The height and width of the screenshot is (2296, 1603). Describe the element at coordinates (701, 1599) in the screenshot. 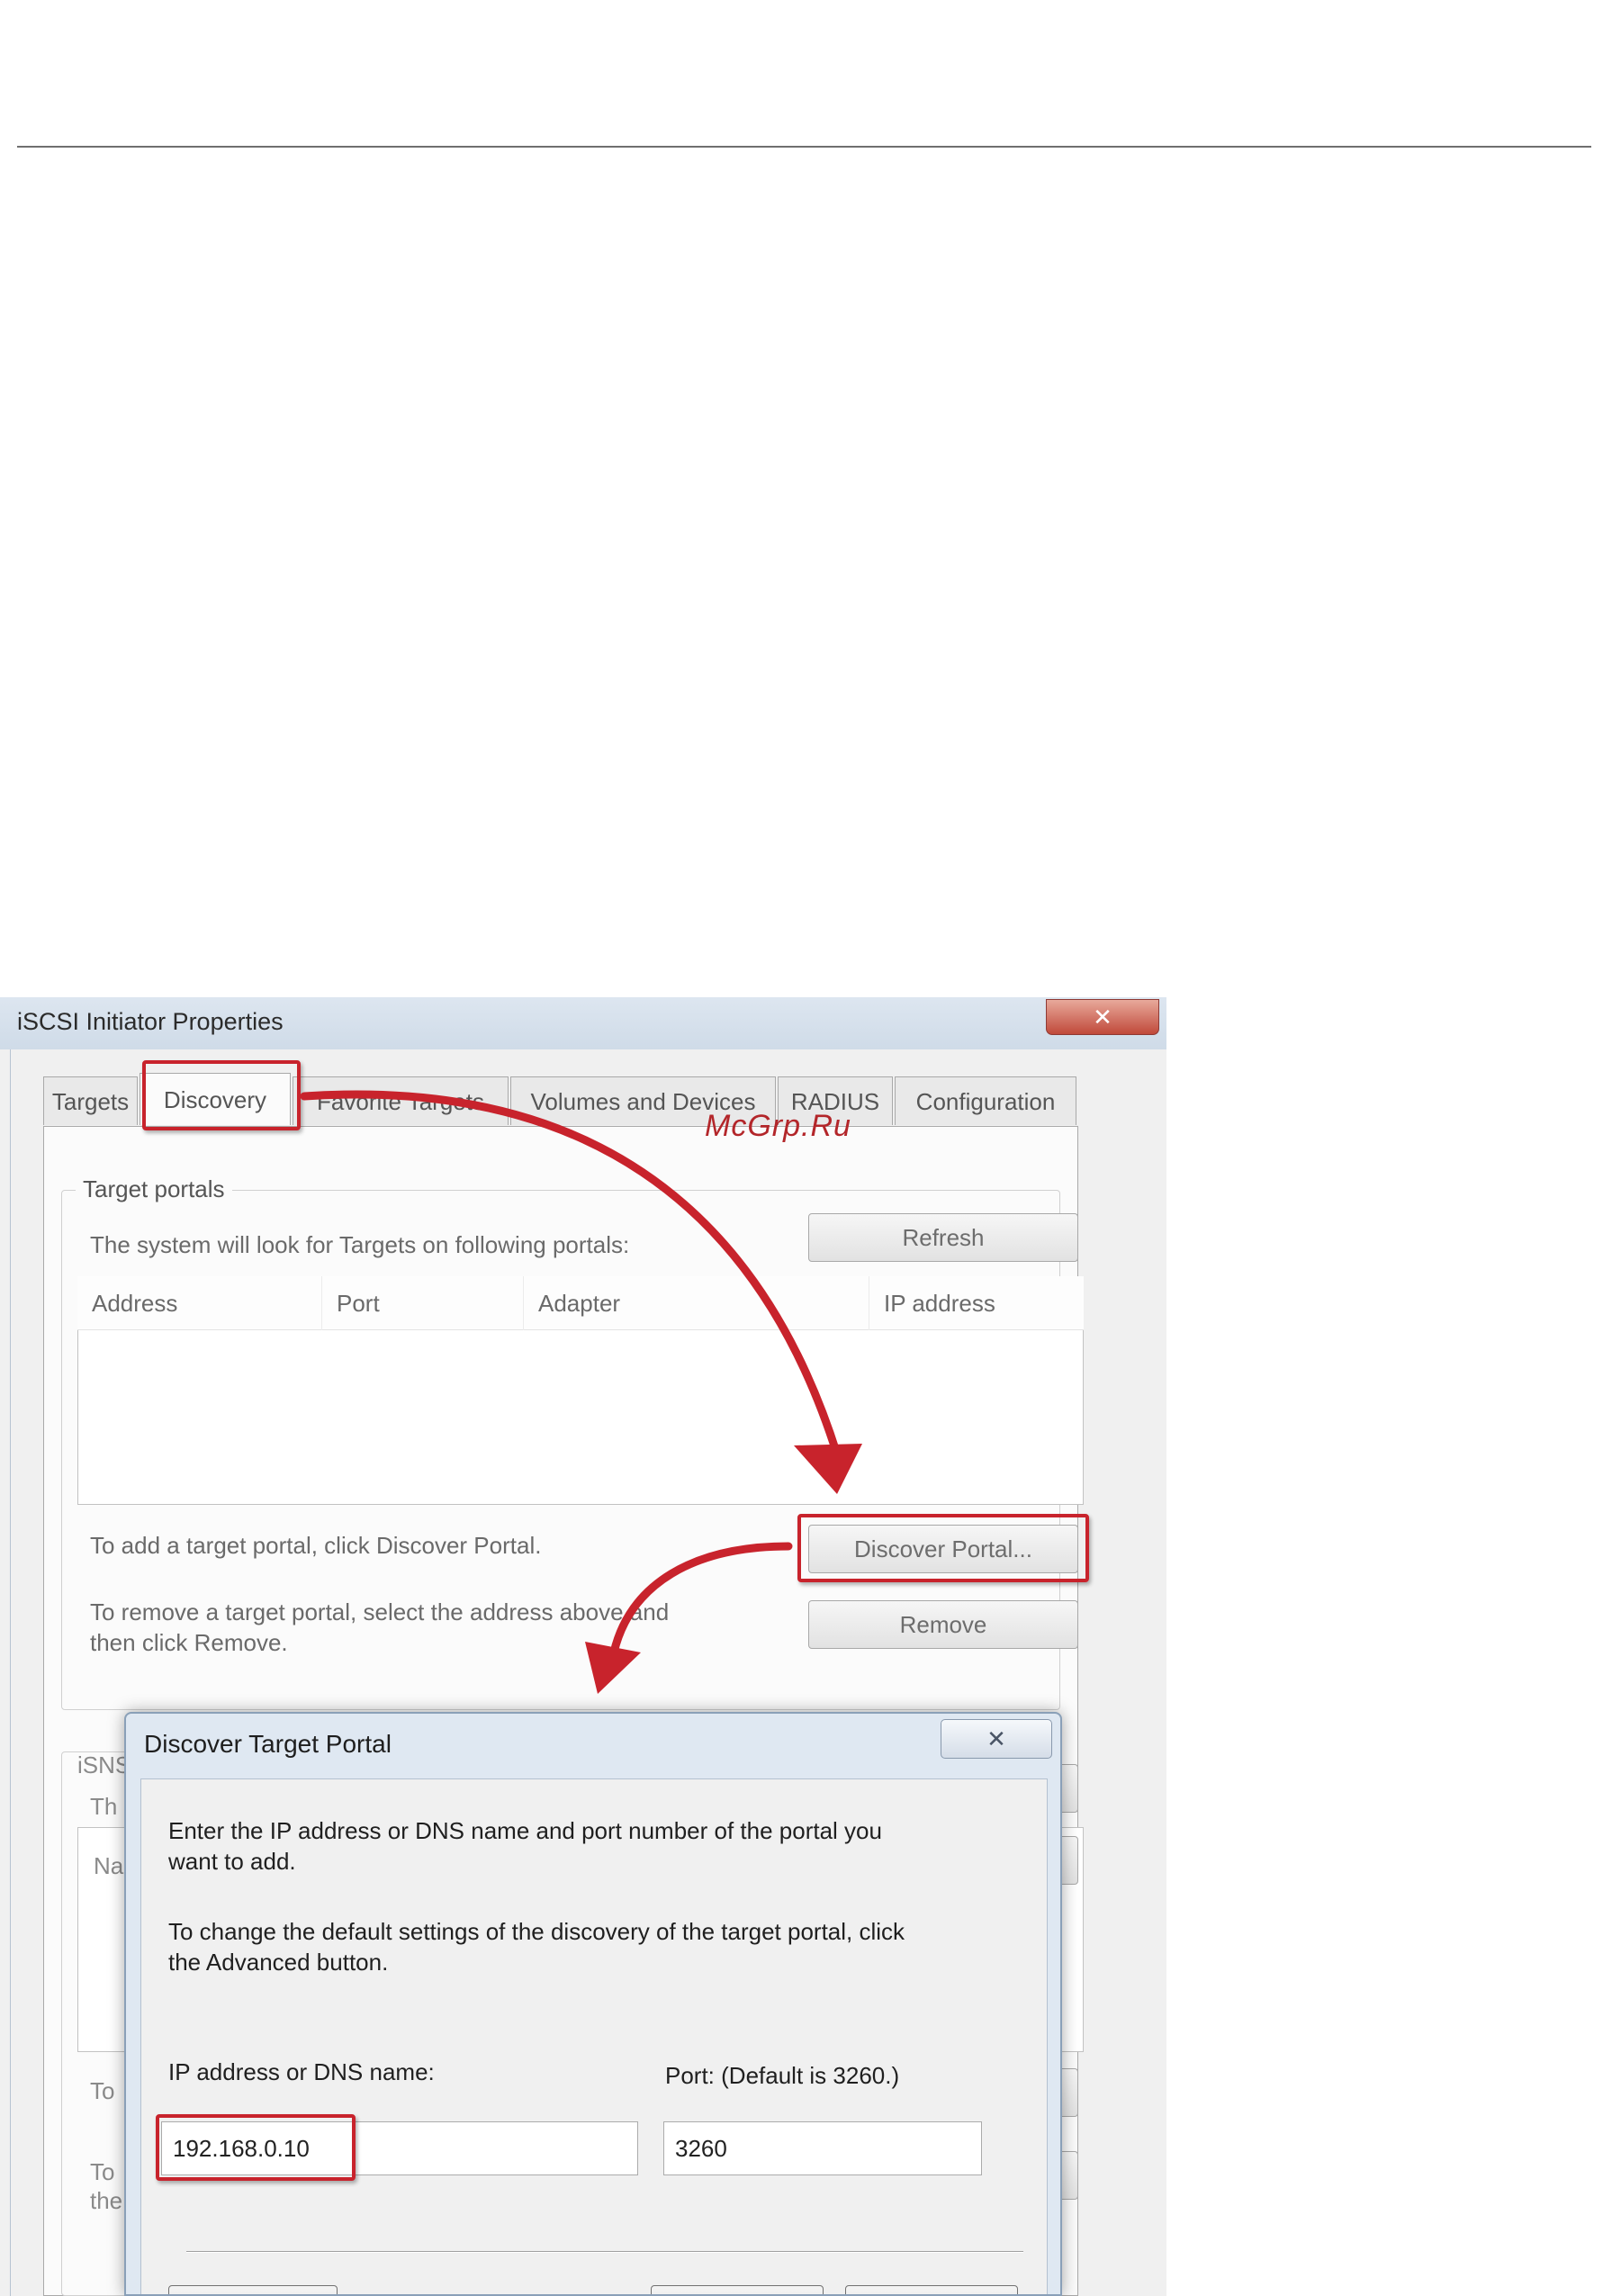

I see `arrow-discover-portal-to-dialog` at that location.